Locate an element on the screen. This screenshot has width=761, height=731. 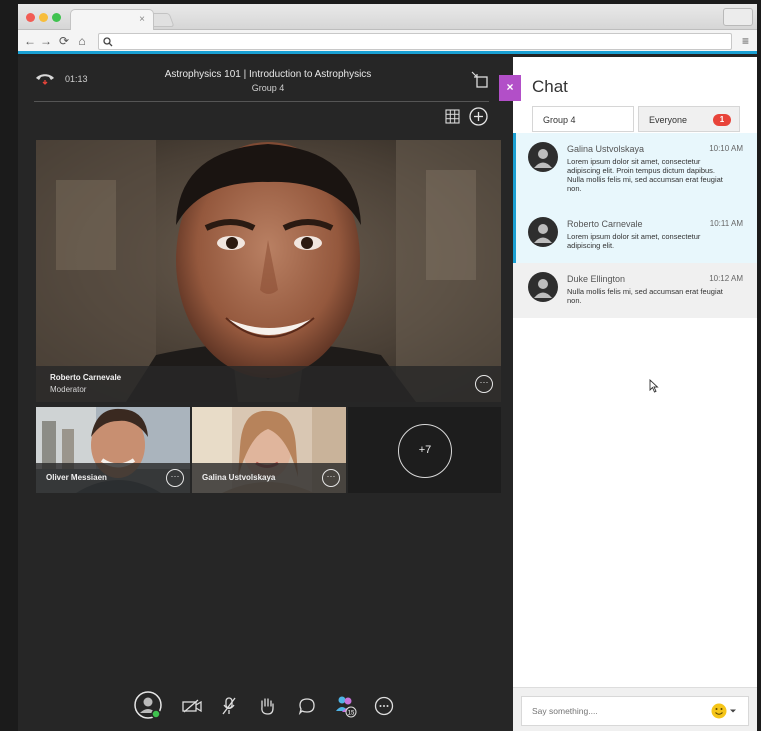
thumbnail-caption: Oliver Messiaen ··· is located at coordinates (113, 478).